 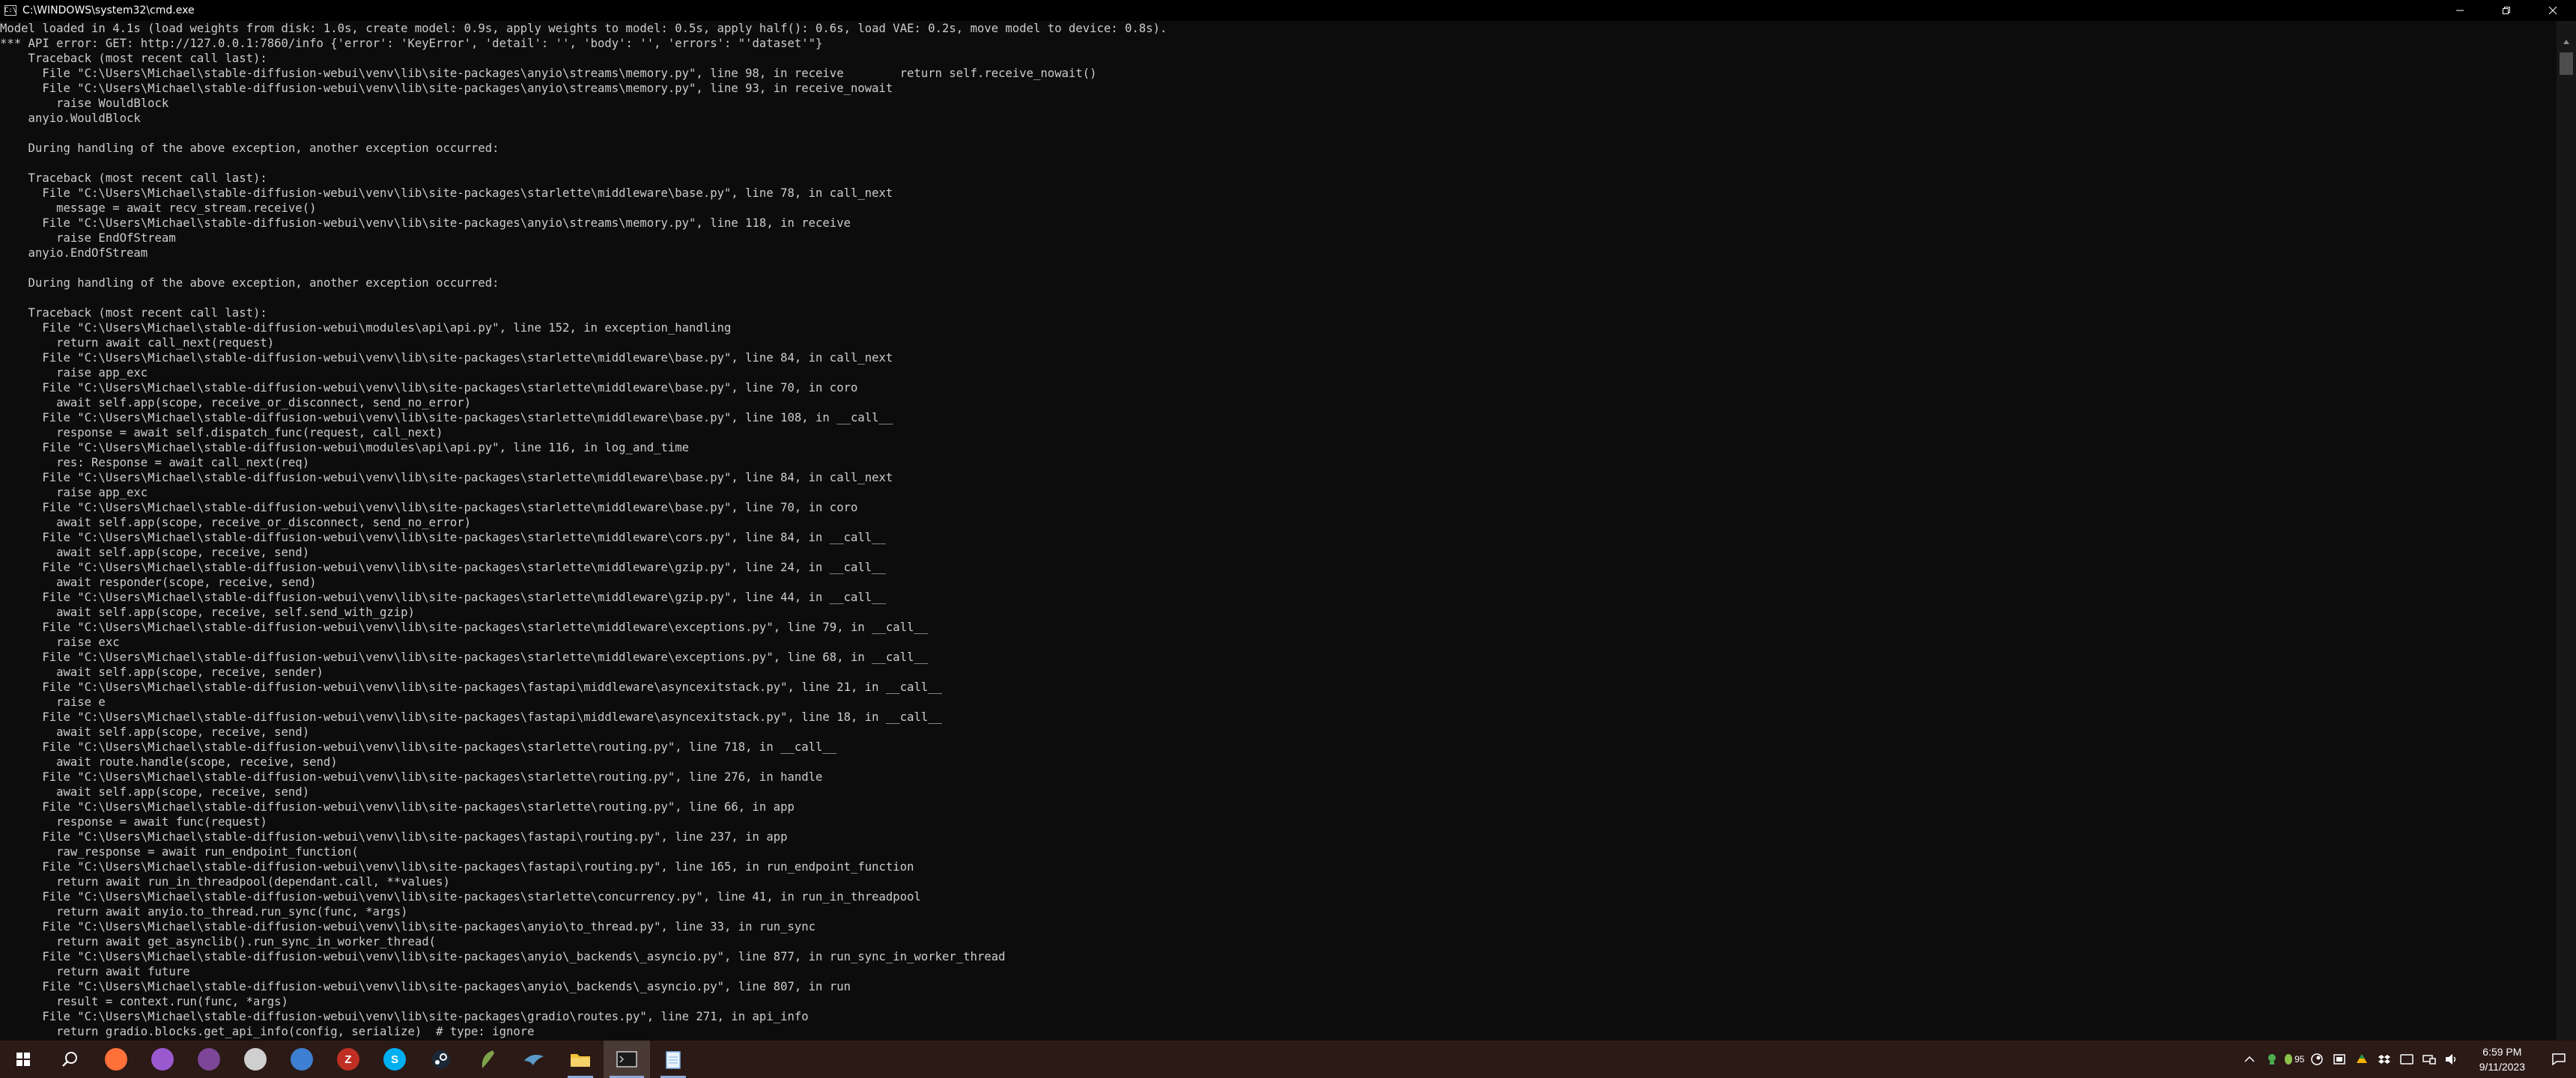 What do you see at coordinates (2289, 1059) in the screenshot?
I see `leaf-tray-icon` at bounding box center [2289, 1059].